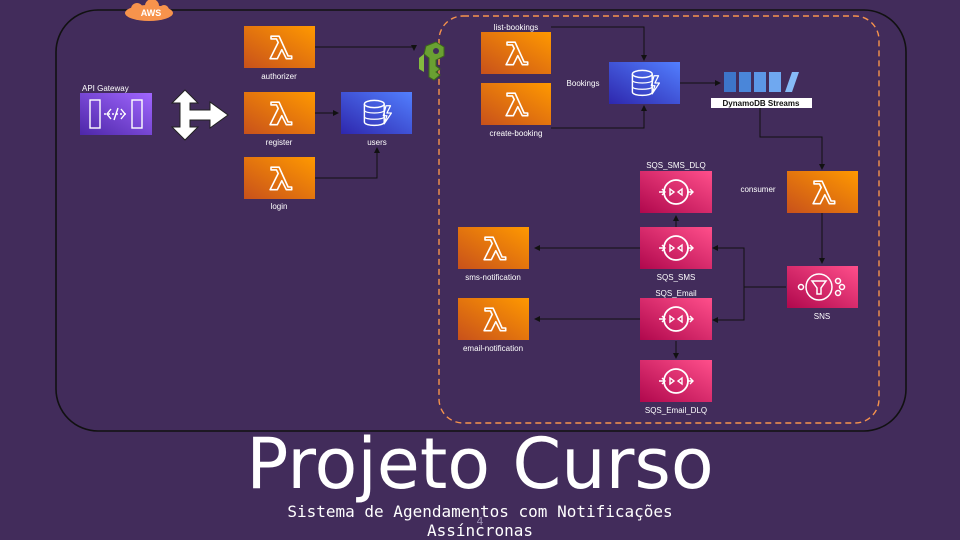 This screenshot has width=960, height=540. I want to click on dynamodb-streams: DynamoDB Streams, so click(761, 90).